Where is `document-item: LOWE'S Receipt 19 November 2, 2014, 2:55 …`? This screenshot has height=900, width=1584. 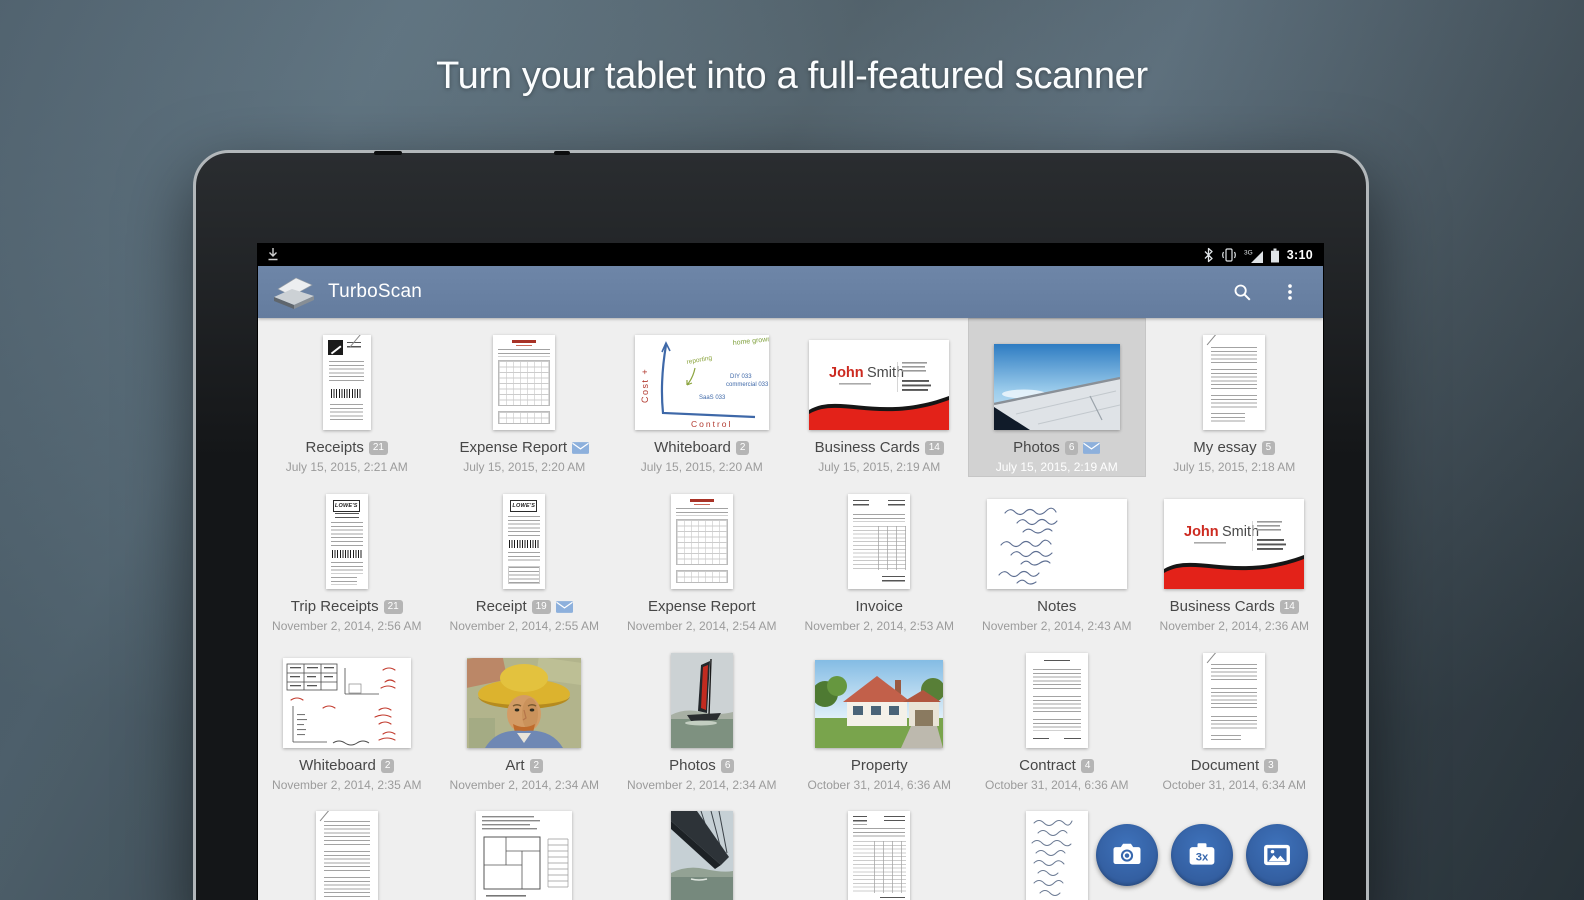
document-item: LOWE'S Receipt 19 November 2, 2014, 2:55 … is located at coordinates (525, 556).